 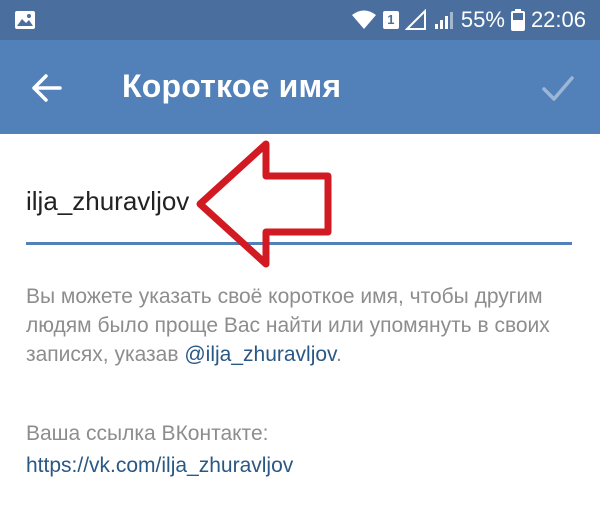 What do you see at coordinates (339, 354) in the screenshot?
I see `hint-suffix: .` at bounding box center [339, 354].